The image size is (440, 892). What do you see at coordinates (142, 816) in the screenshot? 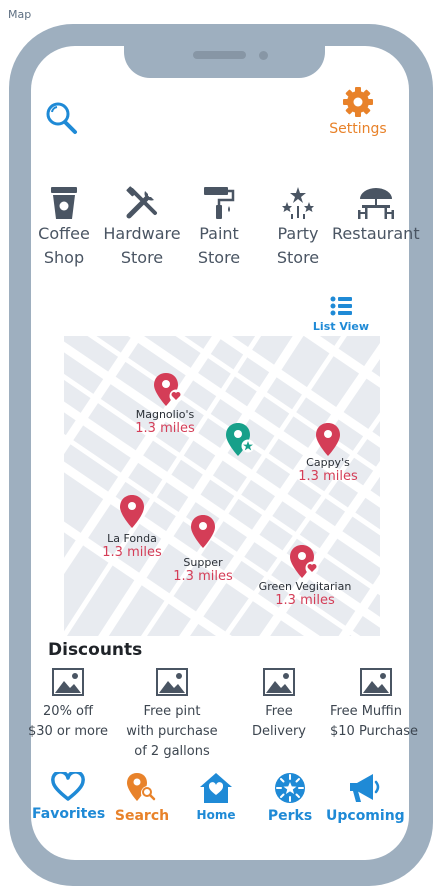
I see `tab-search-label: Search` at bounding box center [142, 816].